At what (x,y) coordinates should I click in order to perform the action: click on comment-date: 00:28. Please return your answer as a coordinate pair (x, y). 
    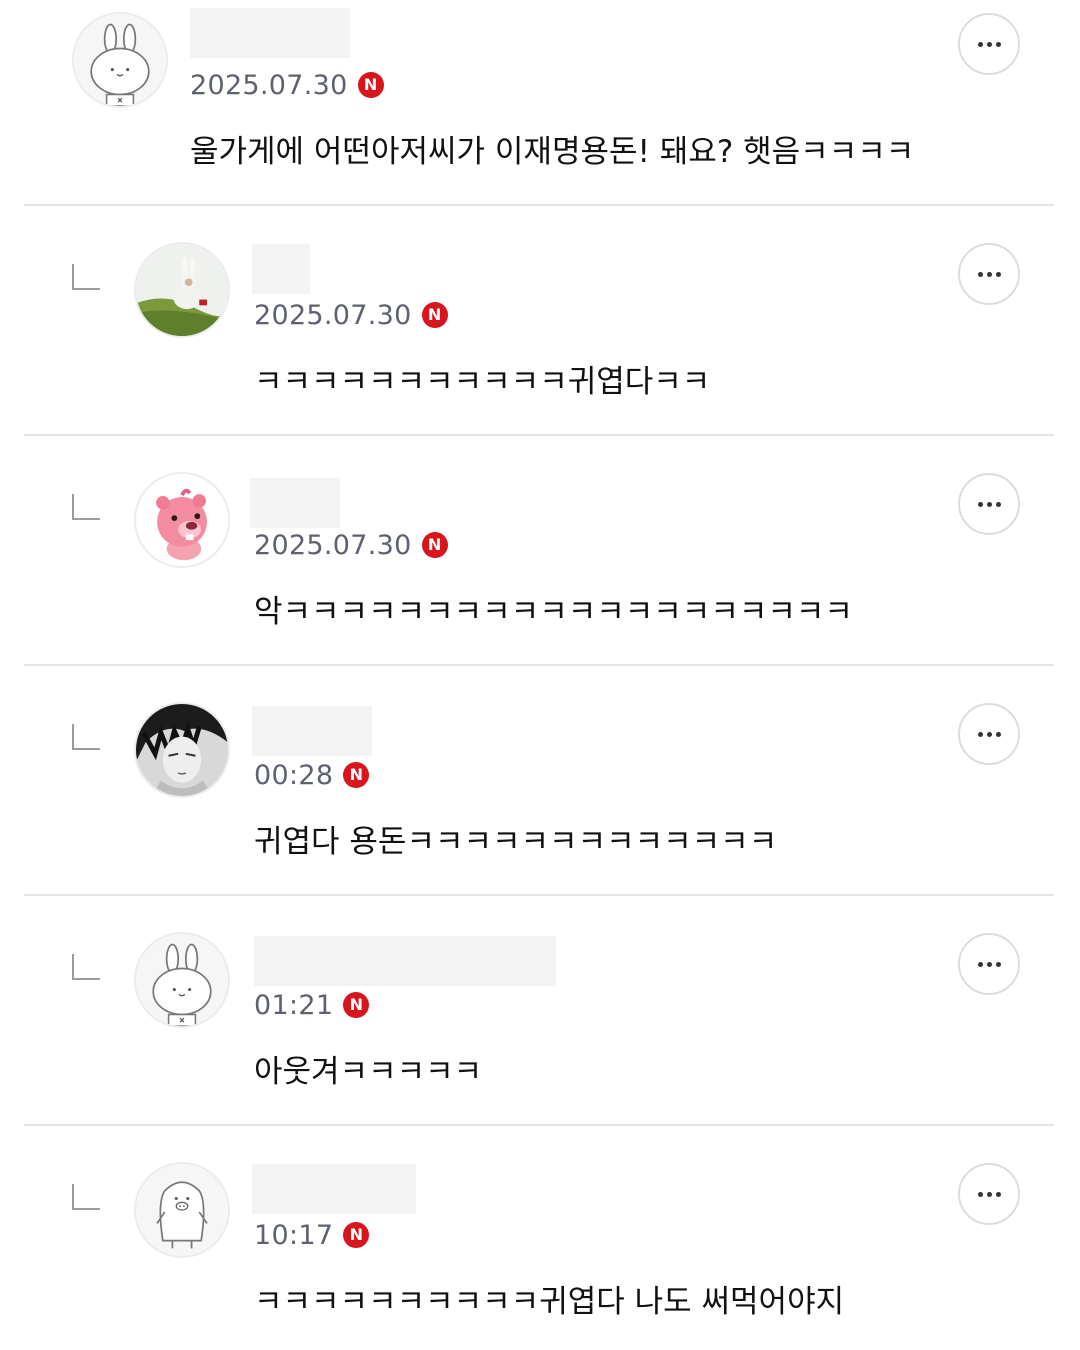
    Looking at the image, I should click on (294, 775).